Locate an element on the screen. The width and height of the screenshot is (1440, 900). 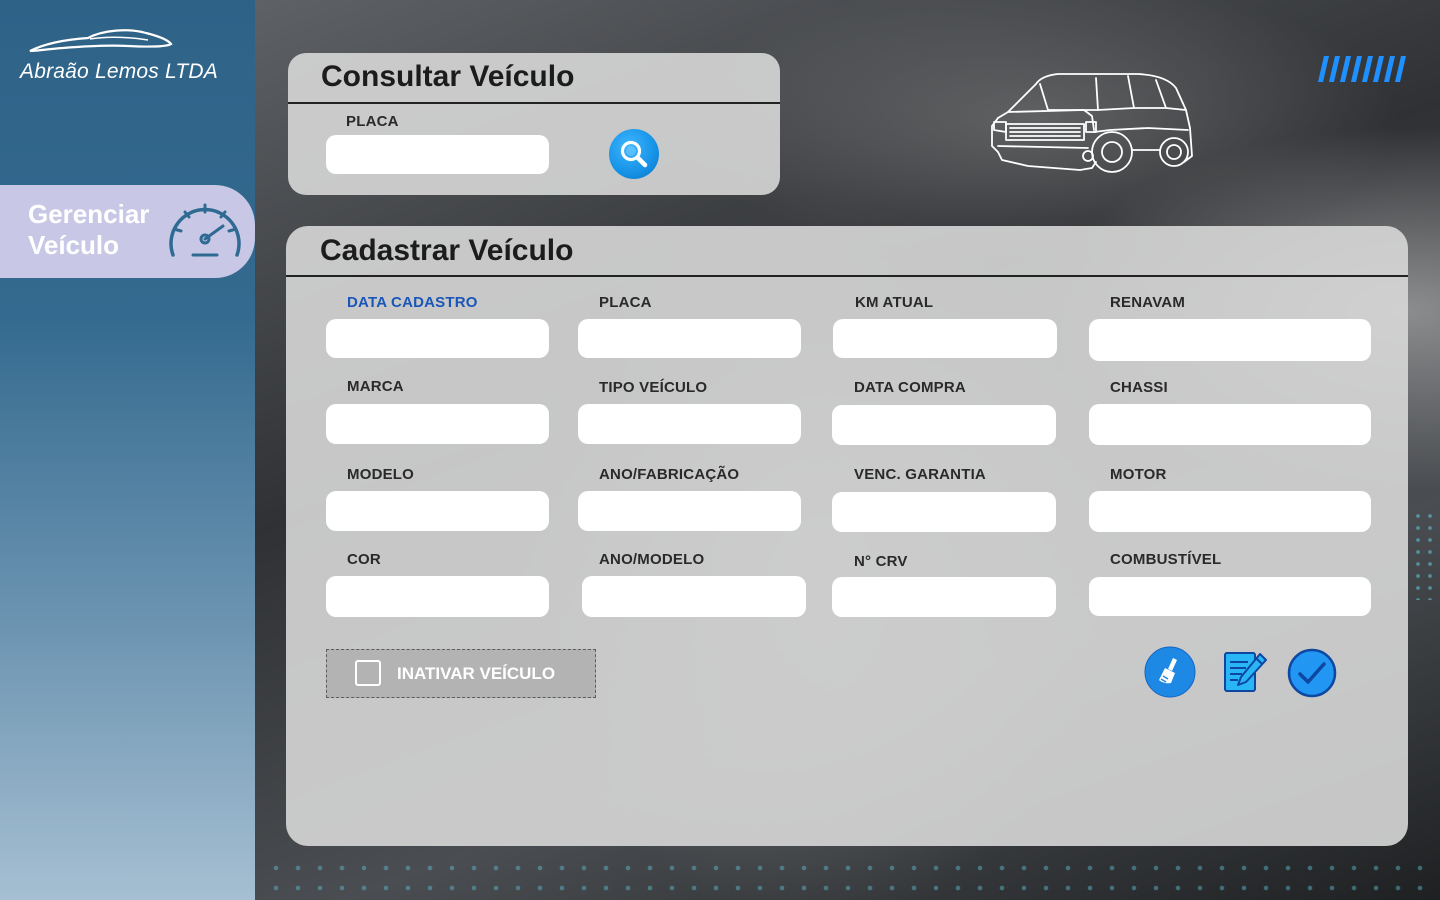
data-compra-field is located at coordinates (944, 425).